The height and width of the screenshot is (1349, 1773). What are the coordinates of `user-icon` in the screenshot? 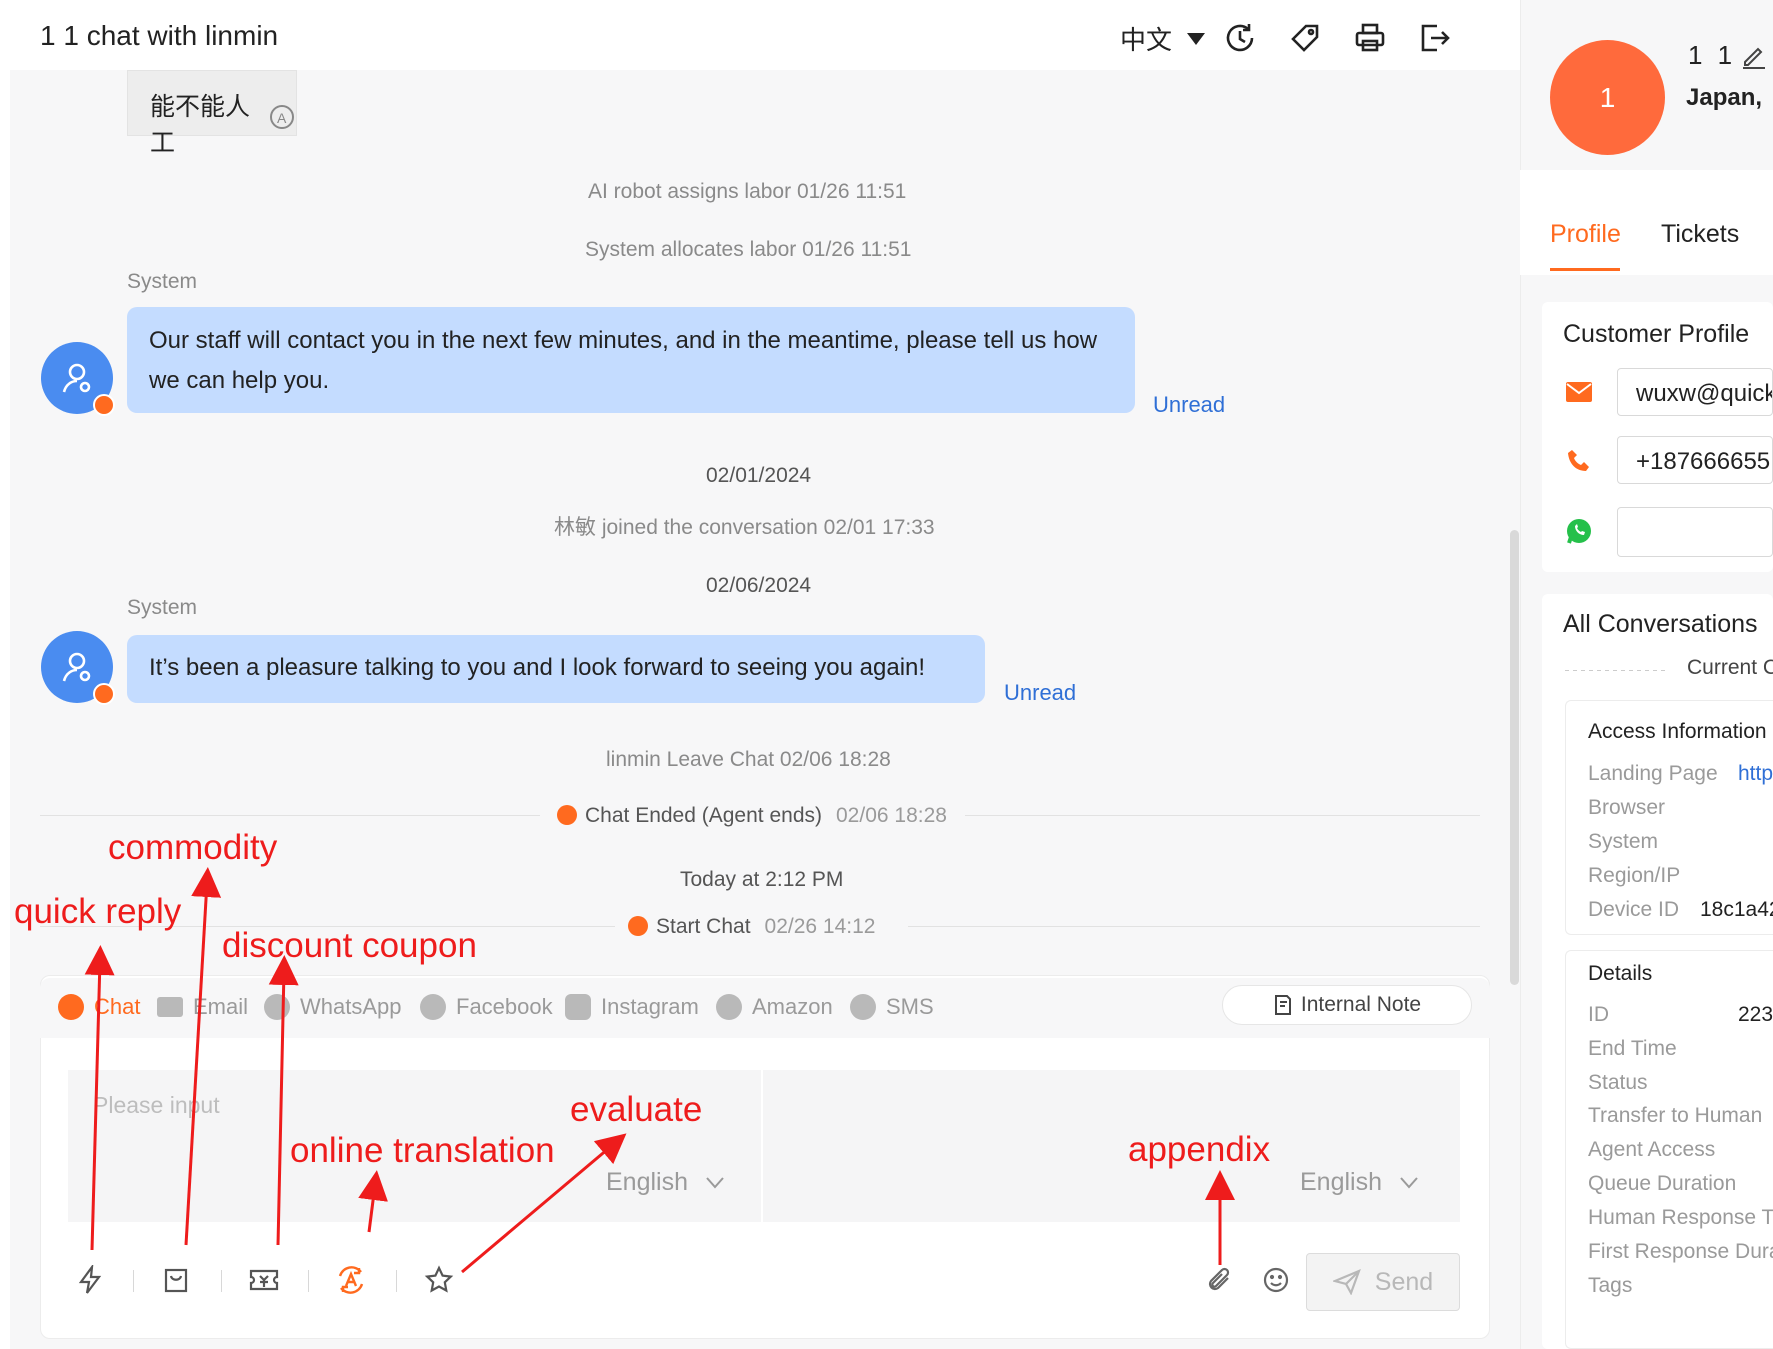 It's located at (76, 667).